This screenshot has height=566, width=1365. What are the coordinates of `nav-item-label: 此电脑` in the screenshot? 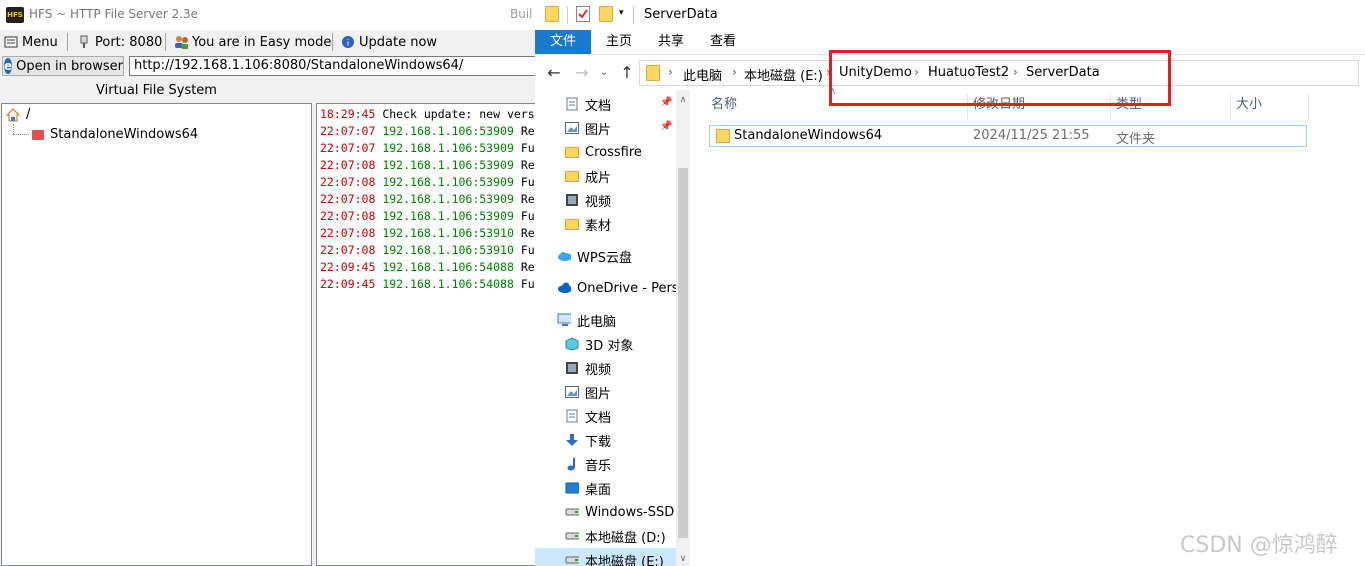 It's located at (597, 322).